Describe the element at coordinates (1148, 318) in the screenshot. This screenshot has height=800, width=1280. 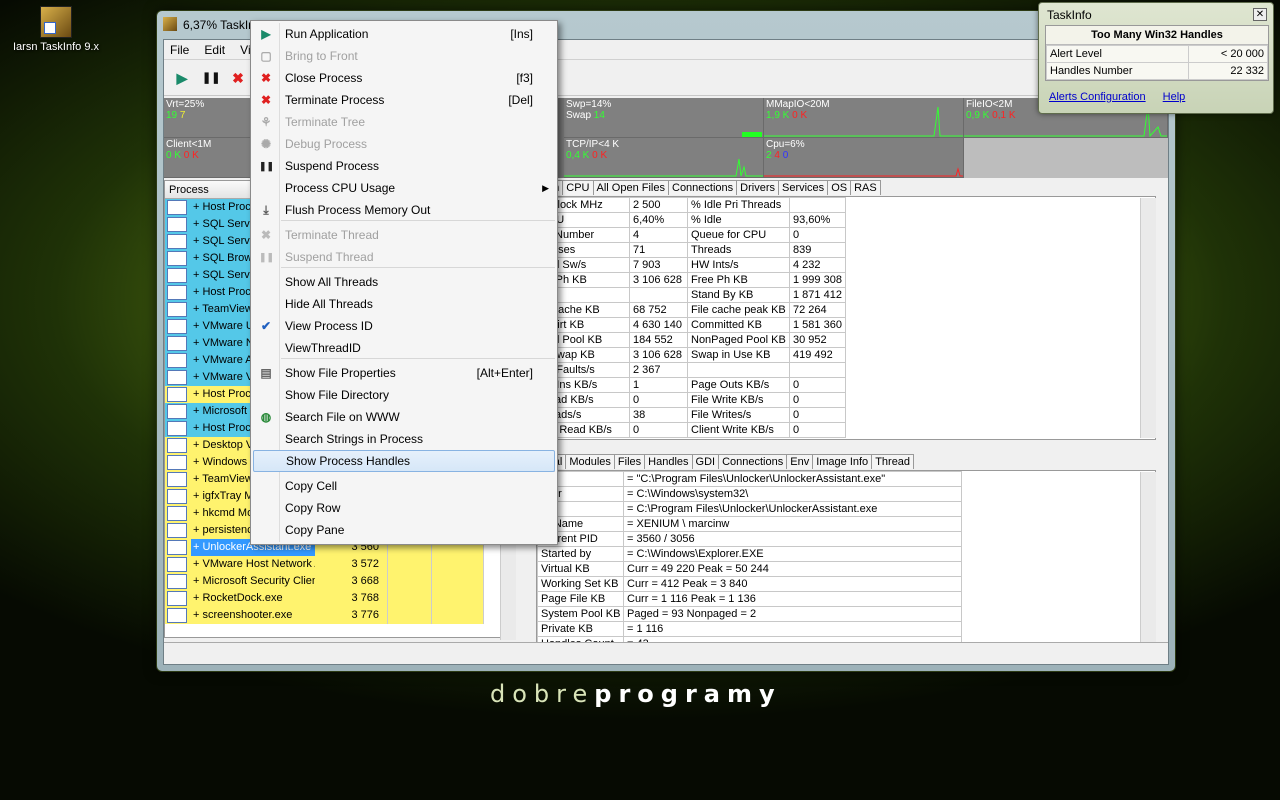
I see `system-grid-vscroll` at that location.